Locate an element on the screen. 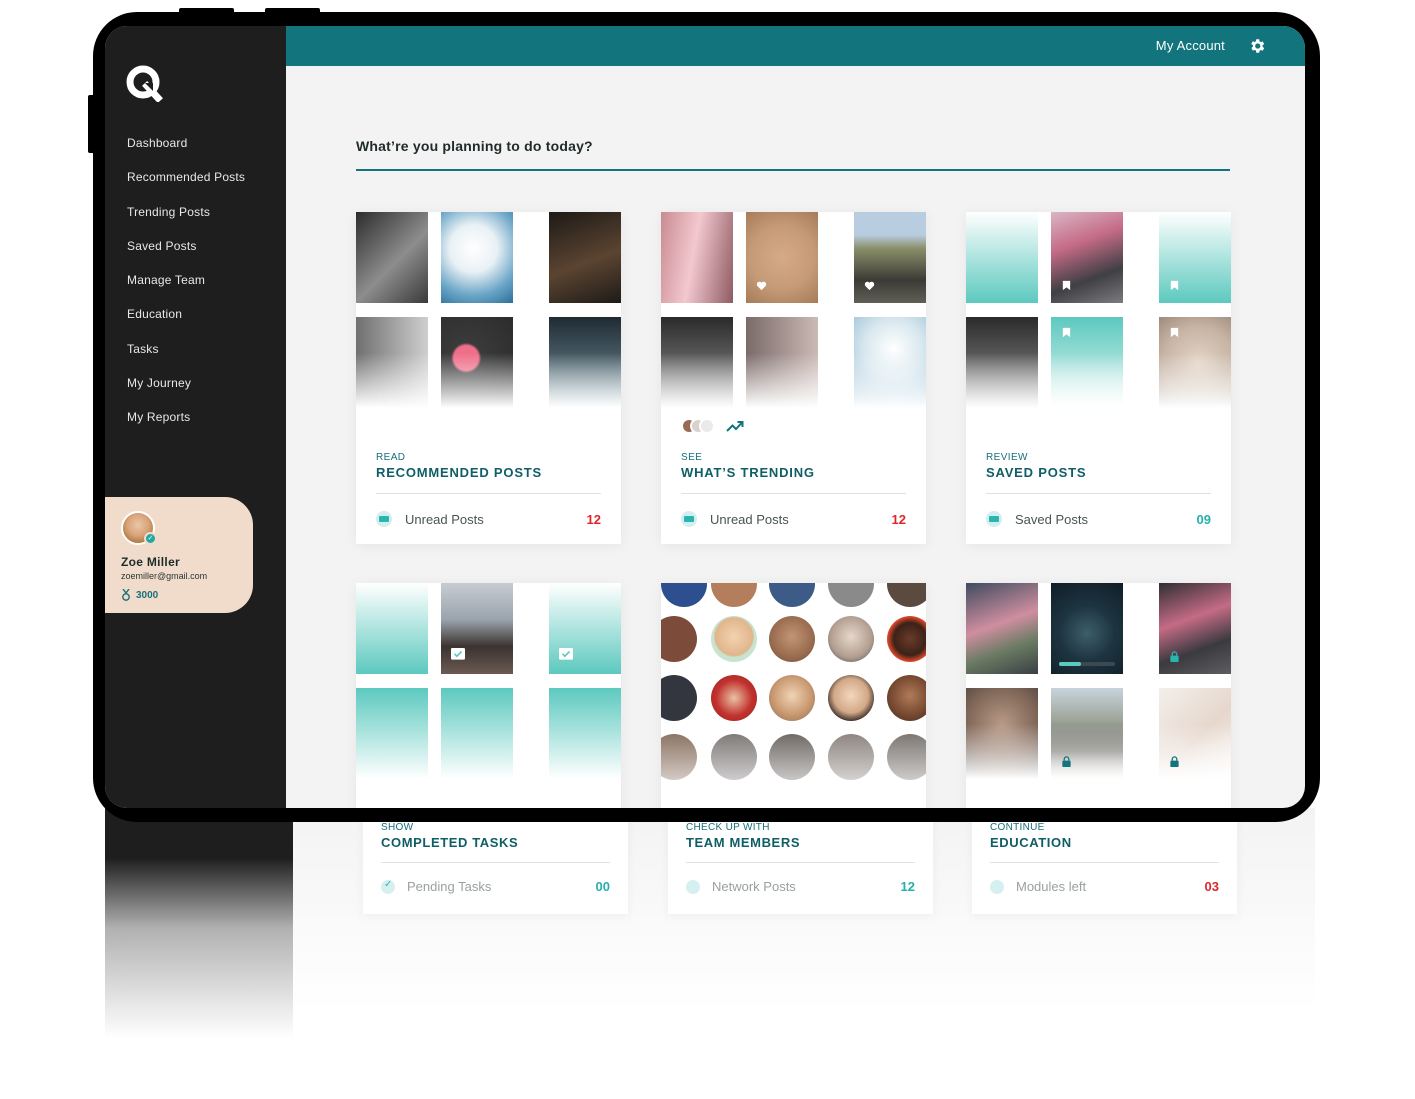 This screenshot has width=1415, height=1099. medal-icon is located at coordinates (126, 595).